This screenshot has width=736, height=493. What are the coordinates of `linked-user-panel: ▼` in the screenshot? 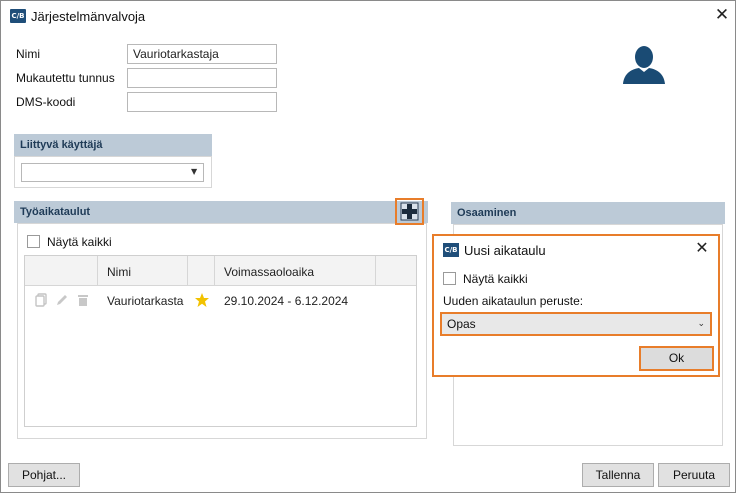 It's located at (113, 172).